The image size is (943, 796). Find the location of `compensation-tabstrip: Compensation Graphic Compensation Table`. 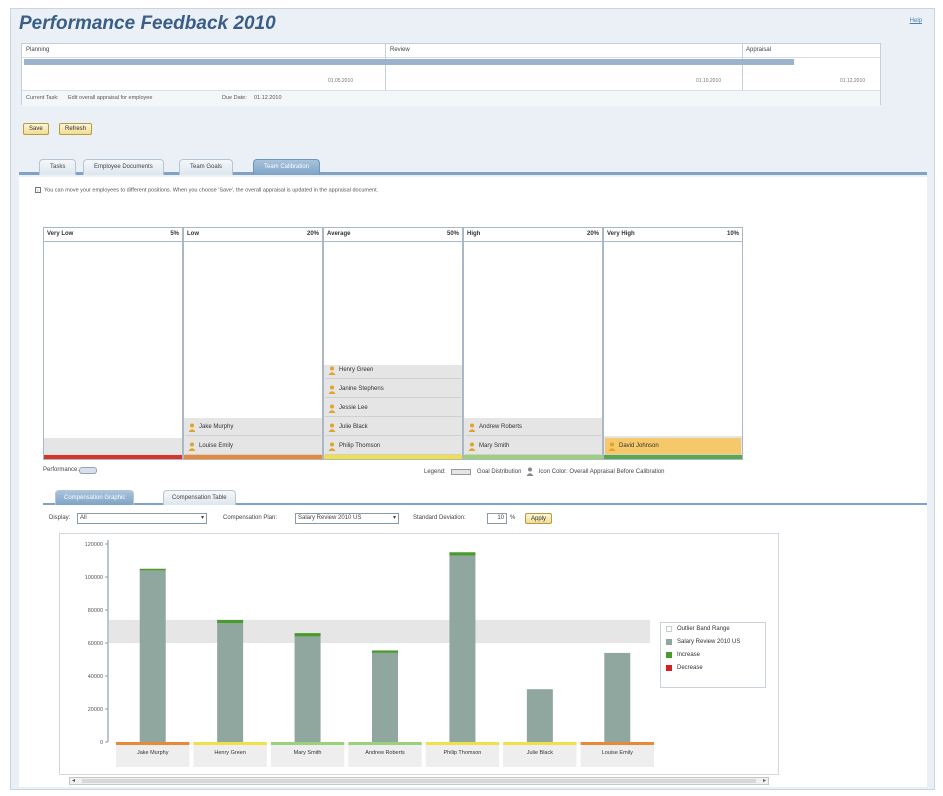

compensation-tabstrip: Compensation Graphic Compensation Table is located at coordinates (485, 497).